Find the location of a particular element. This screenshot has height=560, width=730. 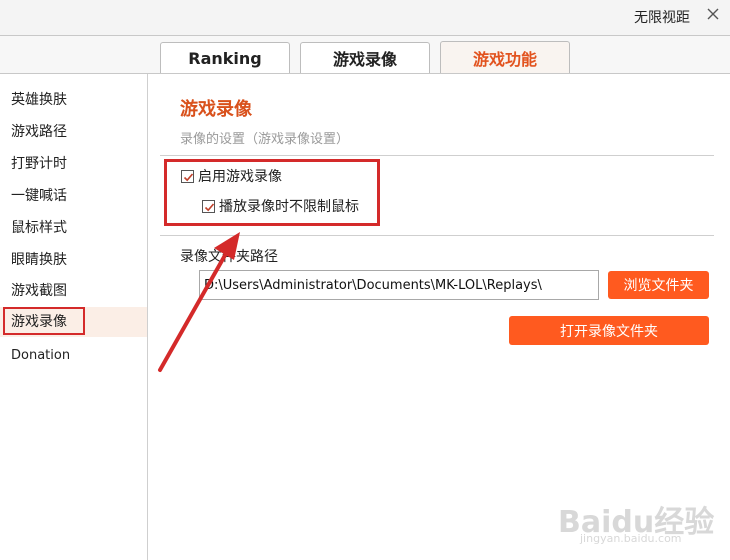

sidebar-item-mouse-style: 鼠标样式 is located at coordinates (73, 228).